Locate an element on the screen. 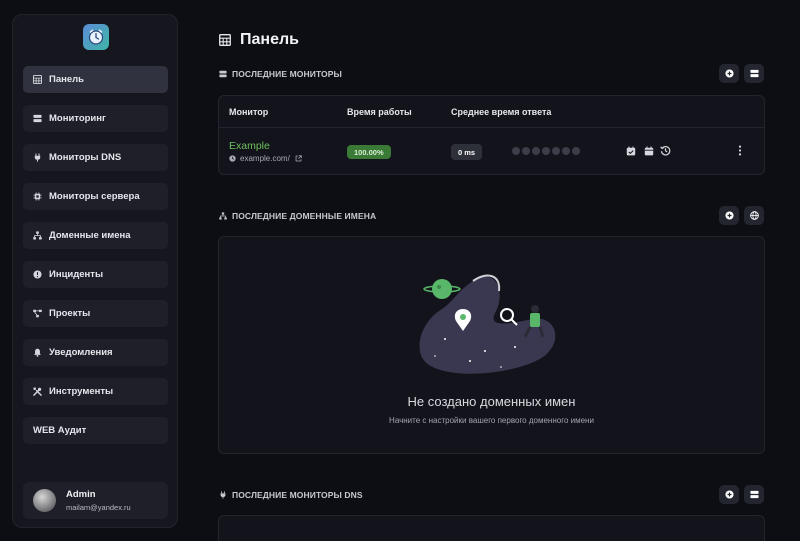 This screenshot has width=800, height=541. dns-monitors-card is located at coordinates (491, 528).